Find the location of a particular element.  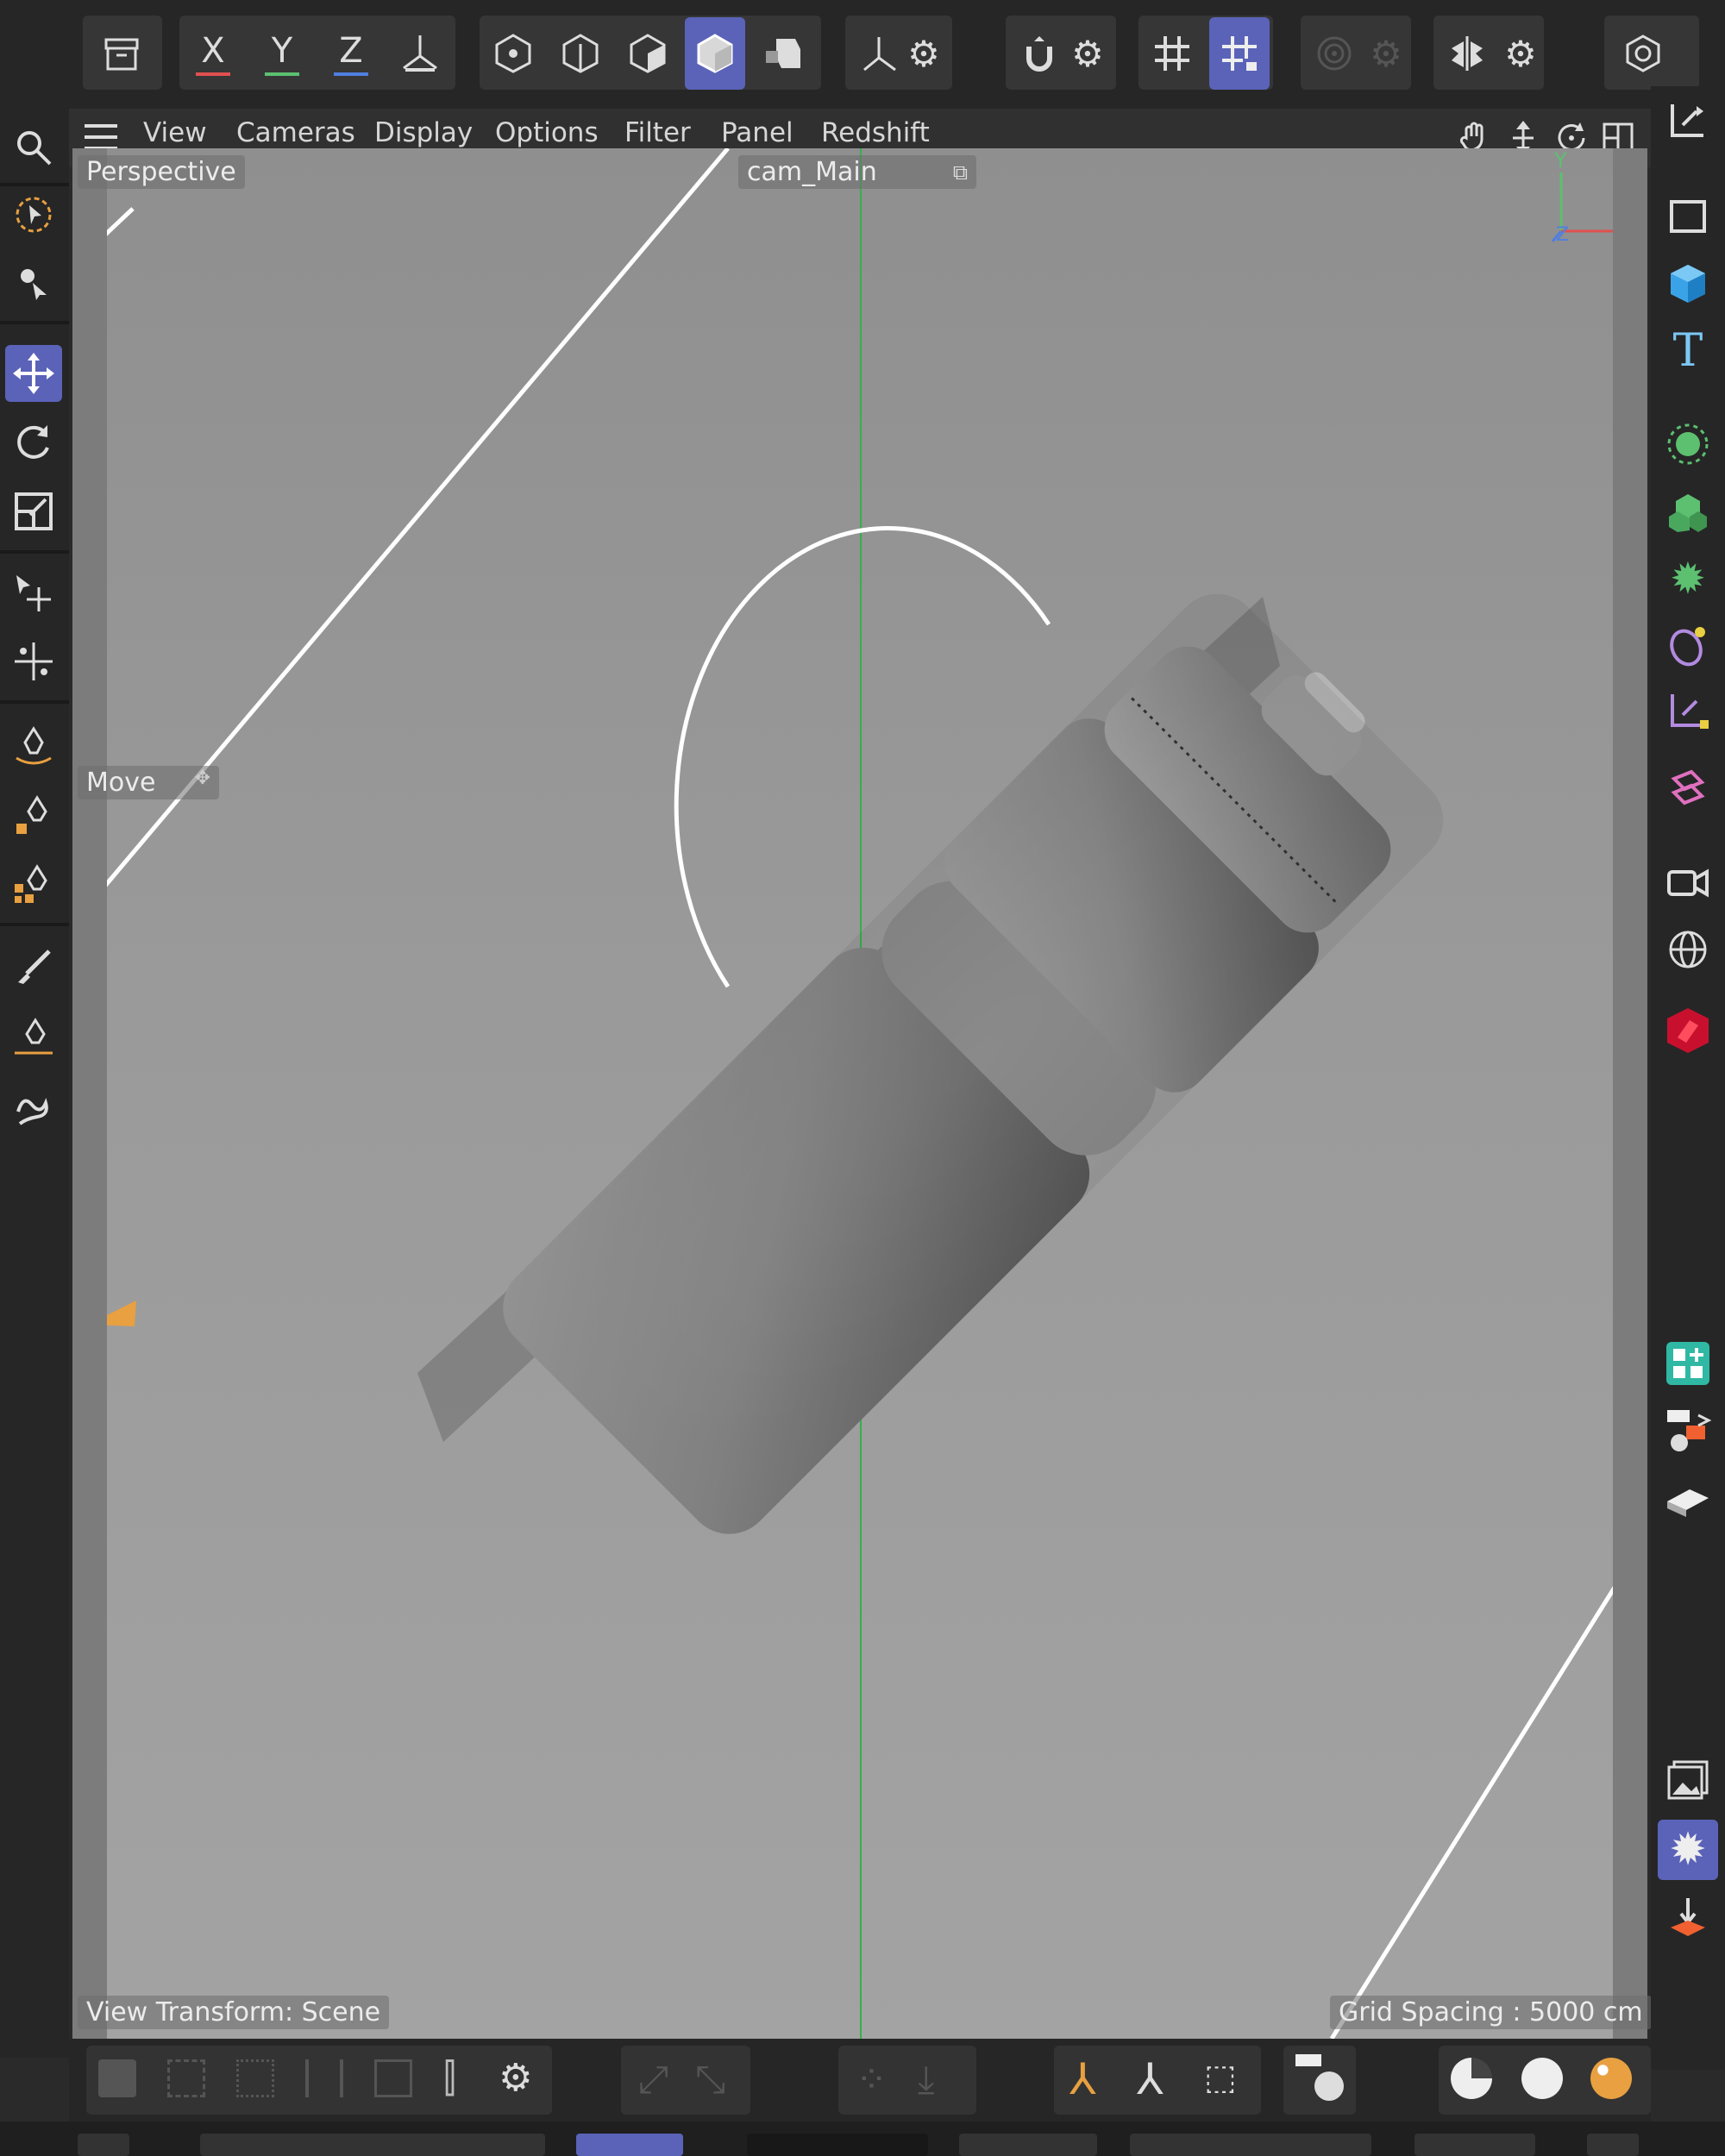

left-toolbar-divider is located at coordinates (34, 552).